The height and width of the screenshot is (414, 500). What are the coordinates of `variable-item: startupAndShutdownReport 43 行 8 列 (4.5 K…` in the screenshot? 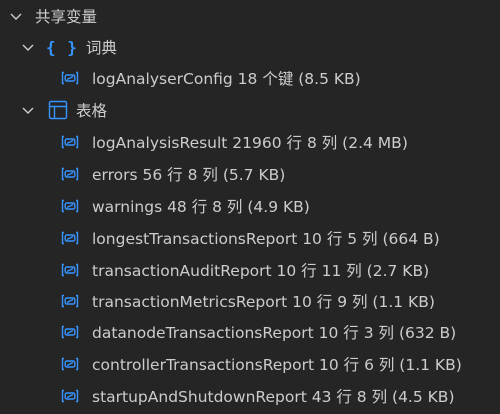 It's located at (250, 396).